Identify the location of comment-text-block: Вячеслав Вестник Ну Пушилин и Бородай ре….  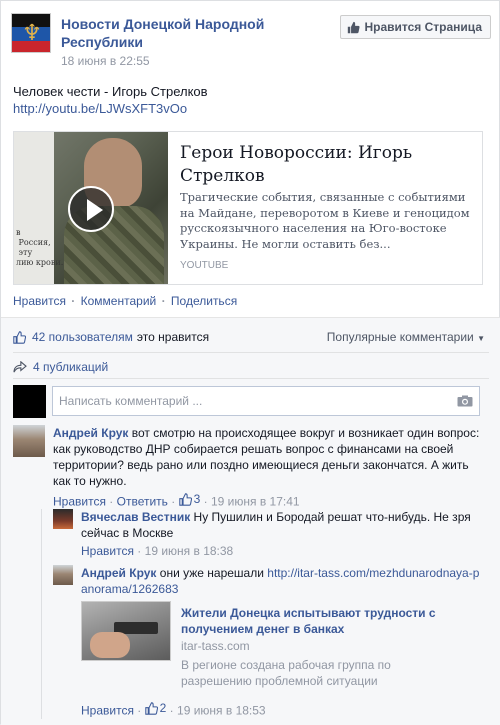
(281, 525).